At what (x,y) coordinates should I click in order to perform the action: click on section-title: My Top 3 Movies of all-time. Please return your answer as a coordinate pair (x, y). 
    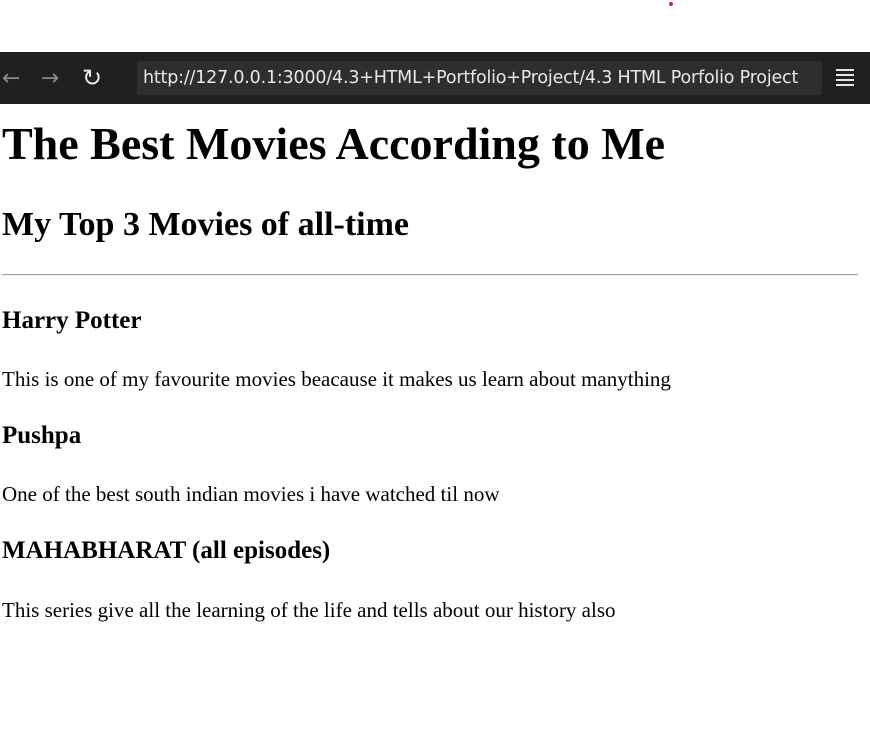
    Looking at the image, I should click on (206, 224).